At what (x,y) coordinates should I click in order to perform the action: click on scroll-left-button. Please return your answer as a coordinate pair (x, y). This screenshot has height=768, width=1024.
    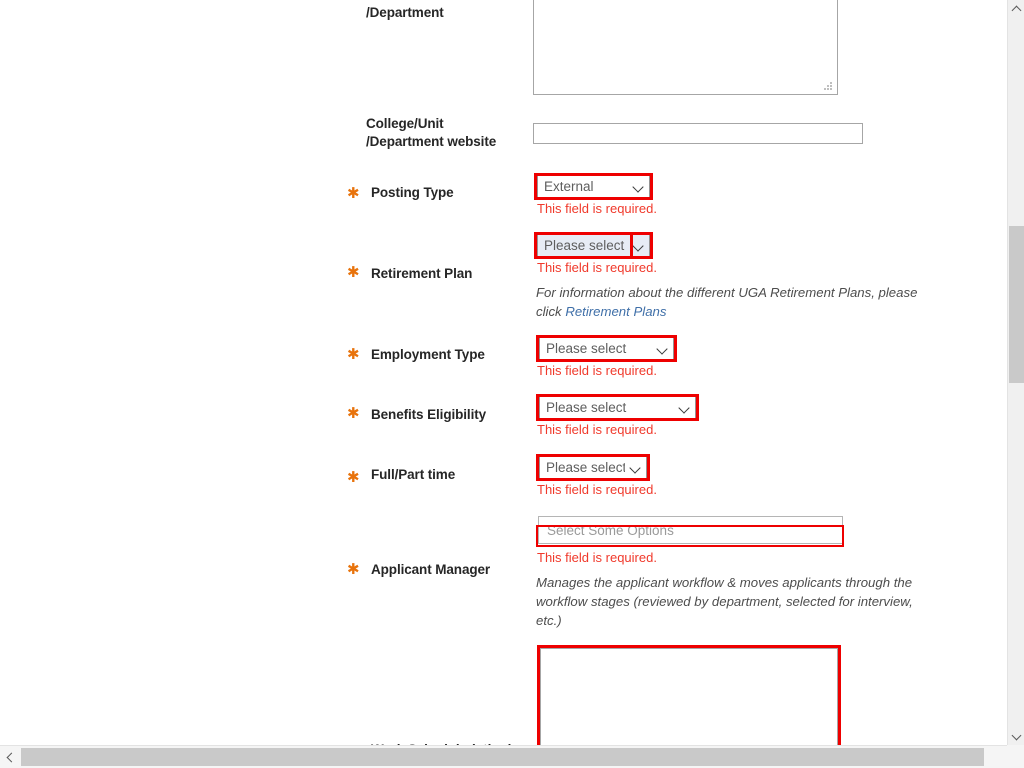
    Looking at the image, I should click on (10, 757).